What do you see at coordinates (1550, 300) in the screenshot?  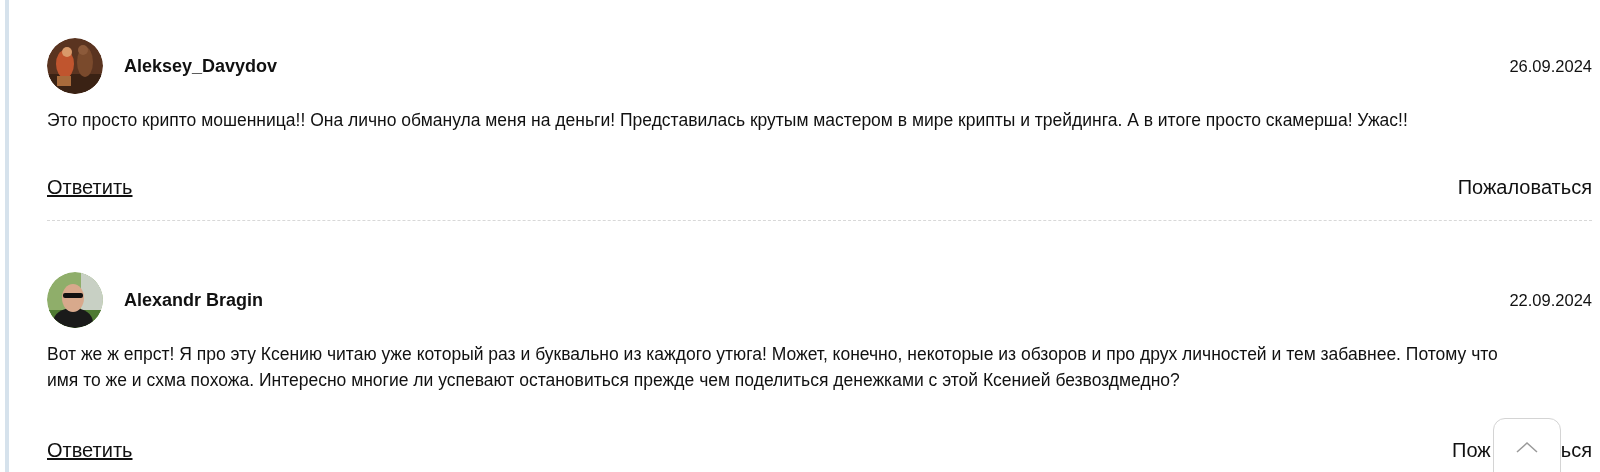 I see `comment-date: 22.09.2024` at bounding box center [1550, 300].